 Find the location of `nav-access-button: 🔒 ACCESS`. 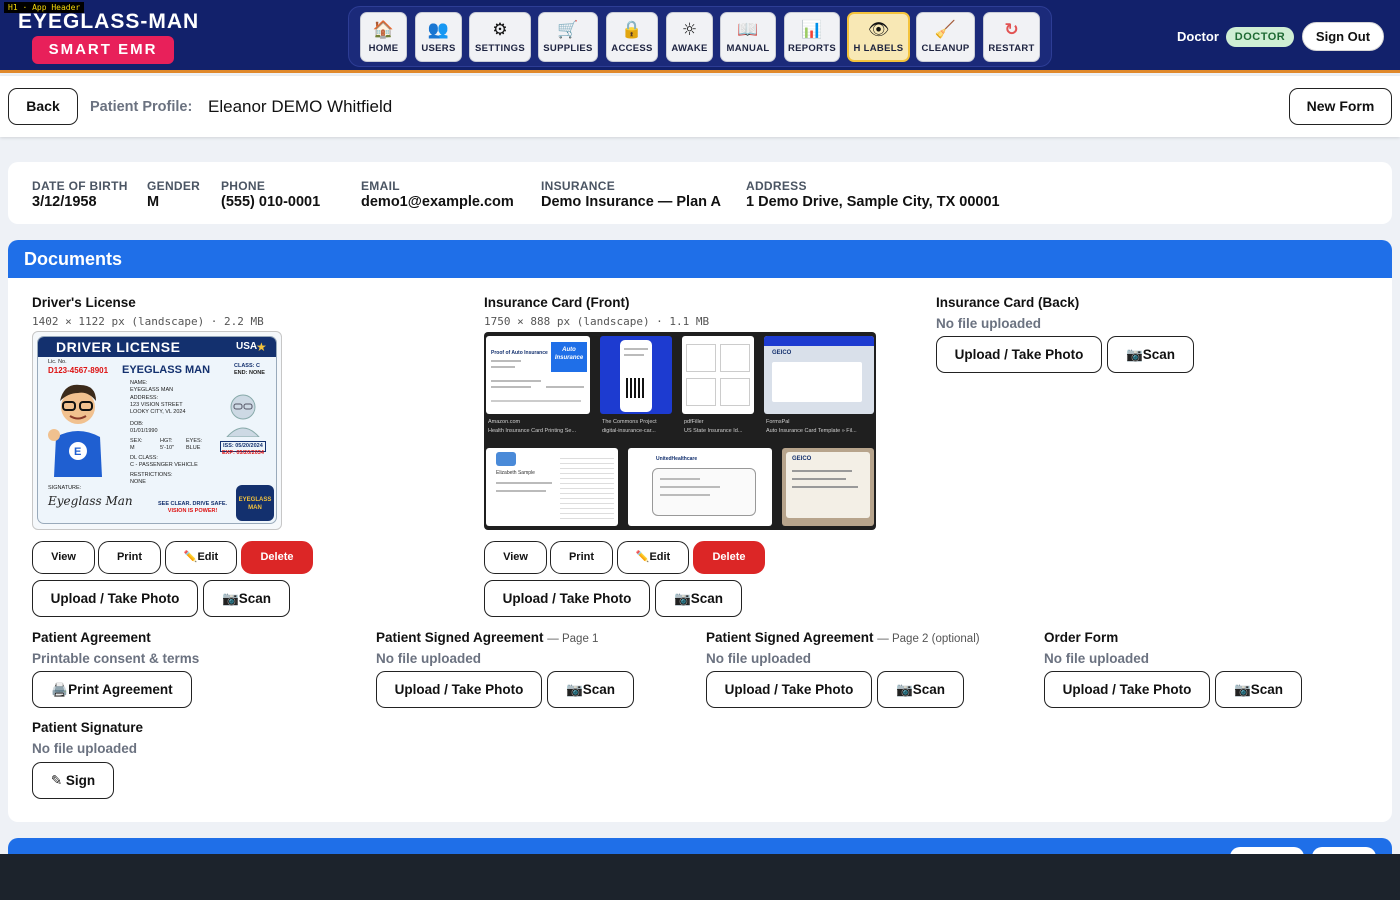

nav-access-button: 🔒 ACCESS is located at coordinates (632, 37).